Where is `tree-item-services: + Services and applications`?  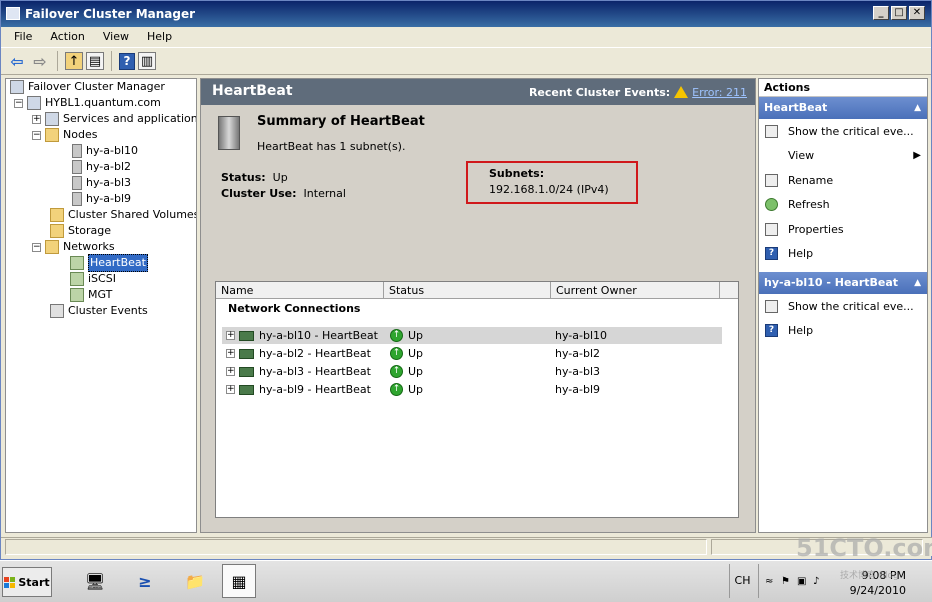
tree-item-services: + Services and applications is located at coordinates (114, 119).